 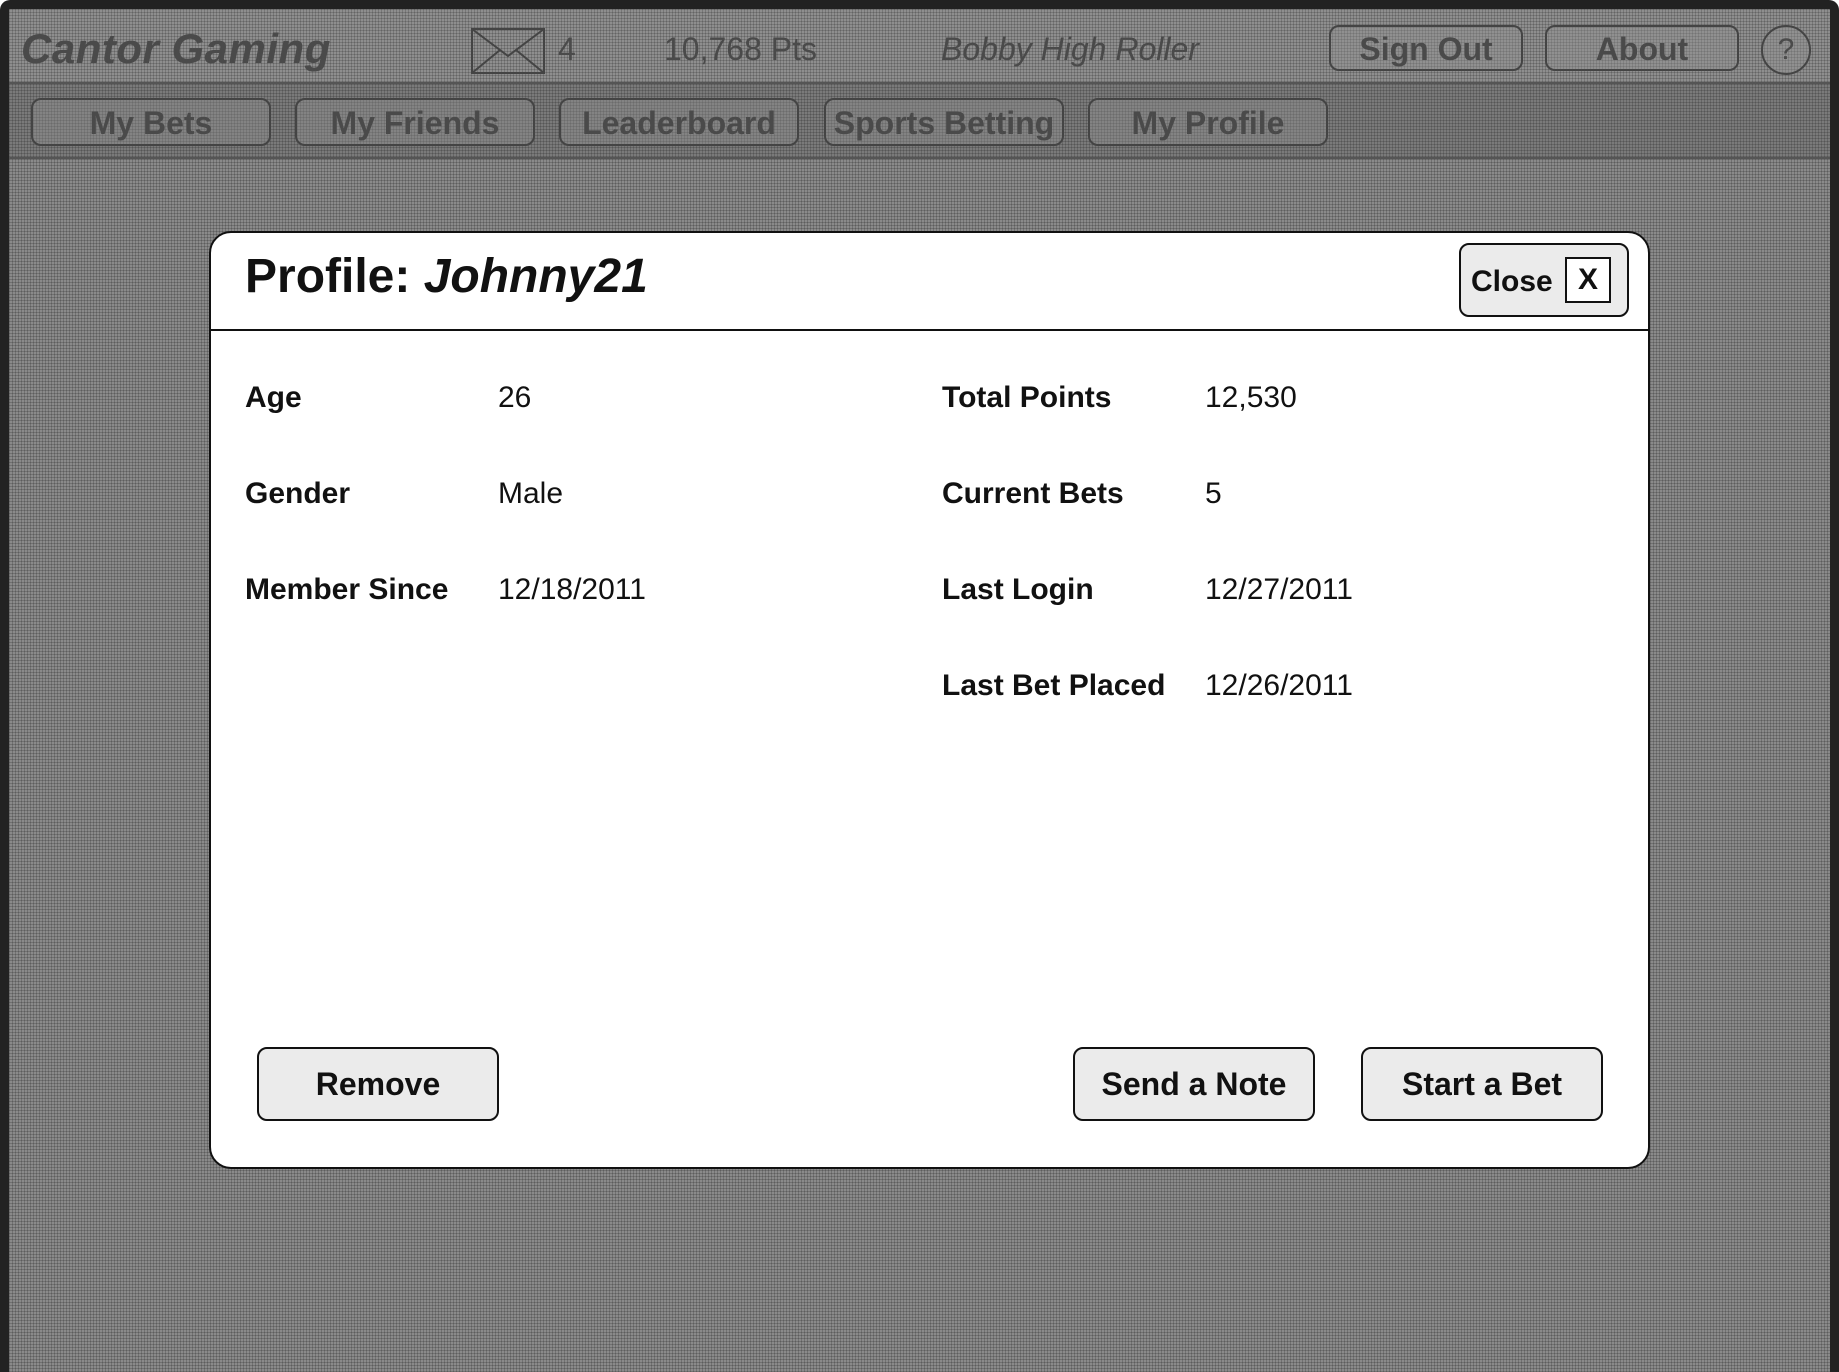 I want to click on envelope-icon, so click(x=508, y=51).